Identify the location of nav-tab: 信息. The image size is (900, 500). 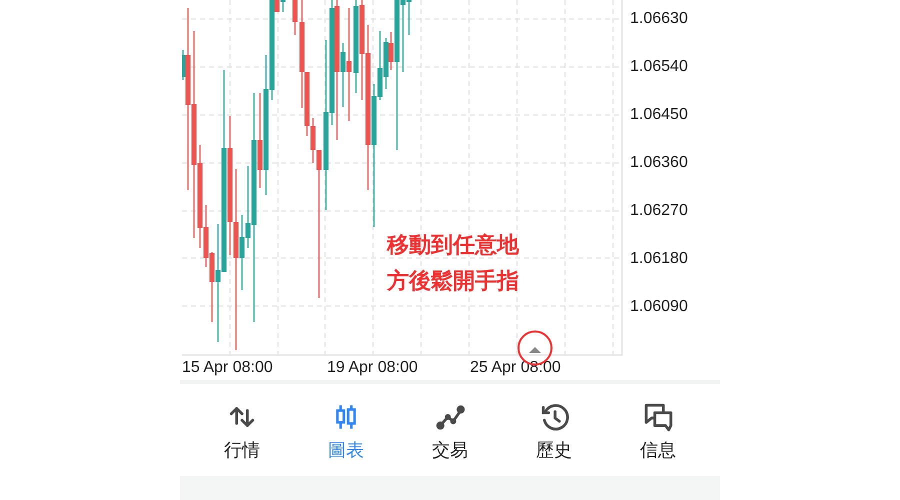
(658, 430).